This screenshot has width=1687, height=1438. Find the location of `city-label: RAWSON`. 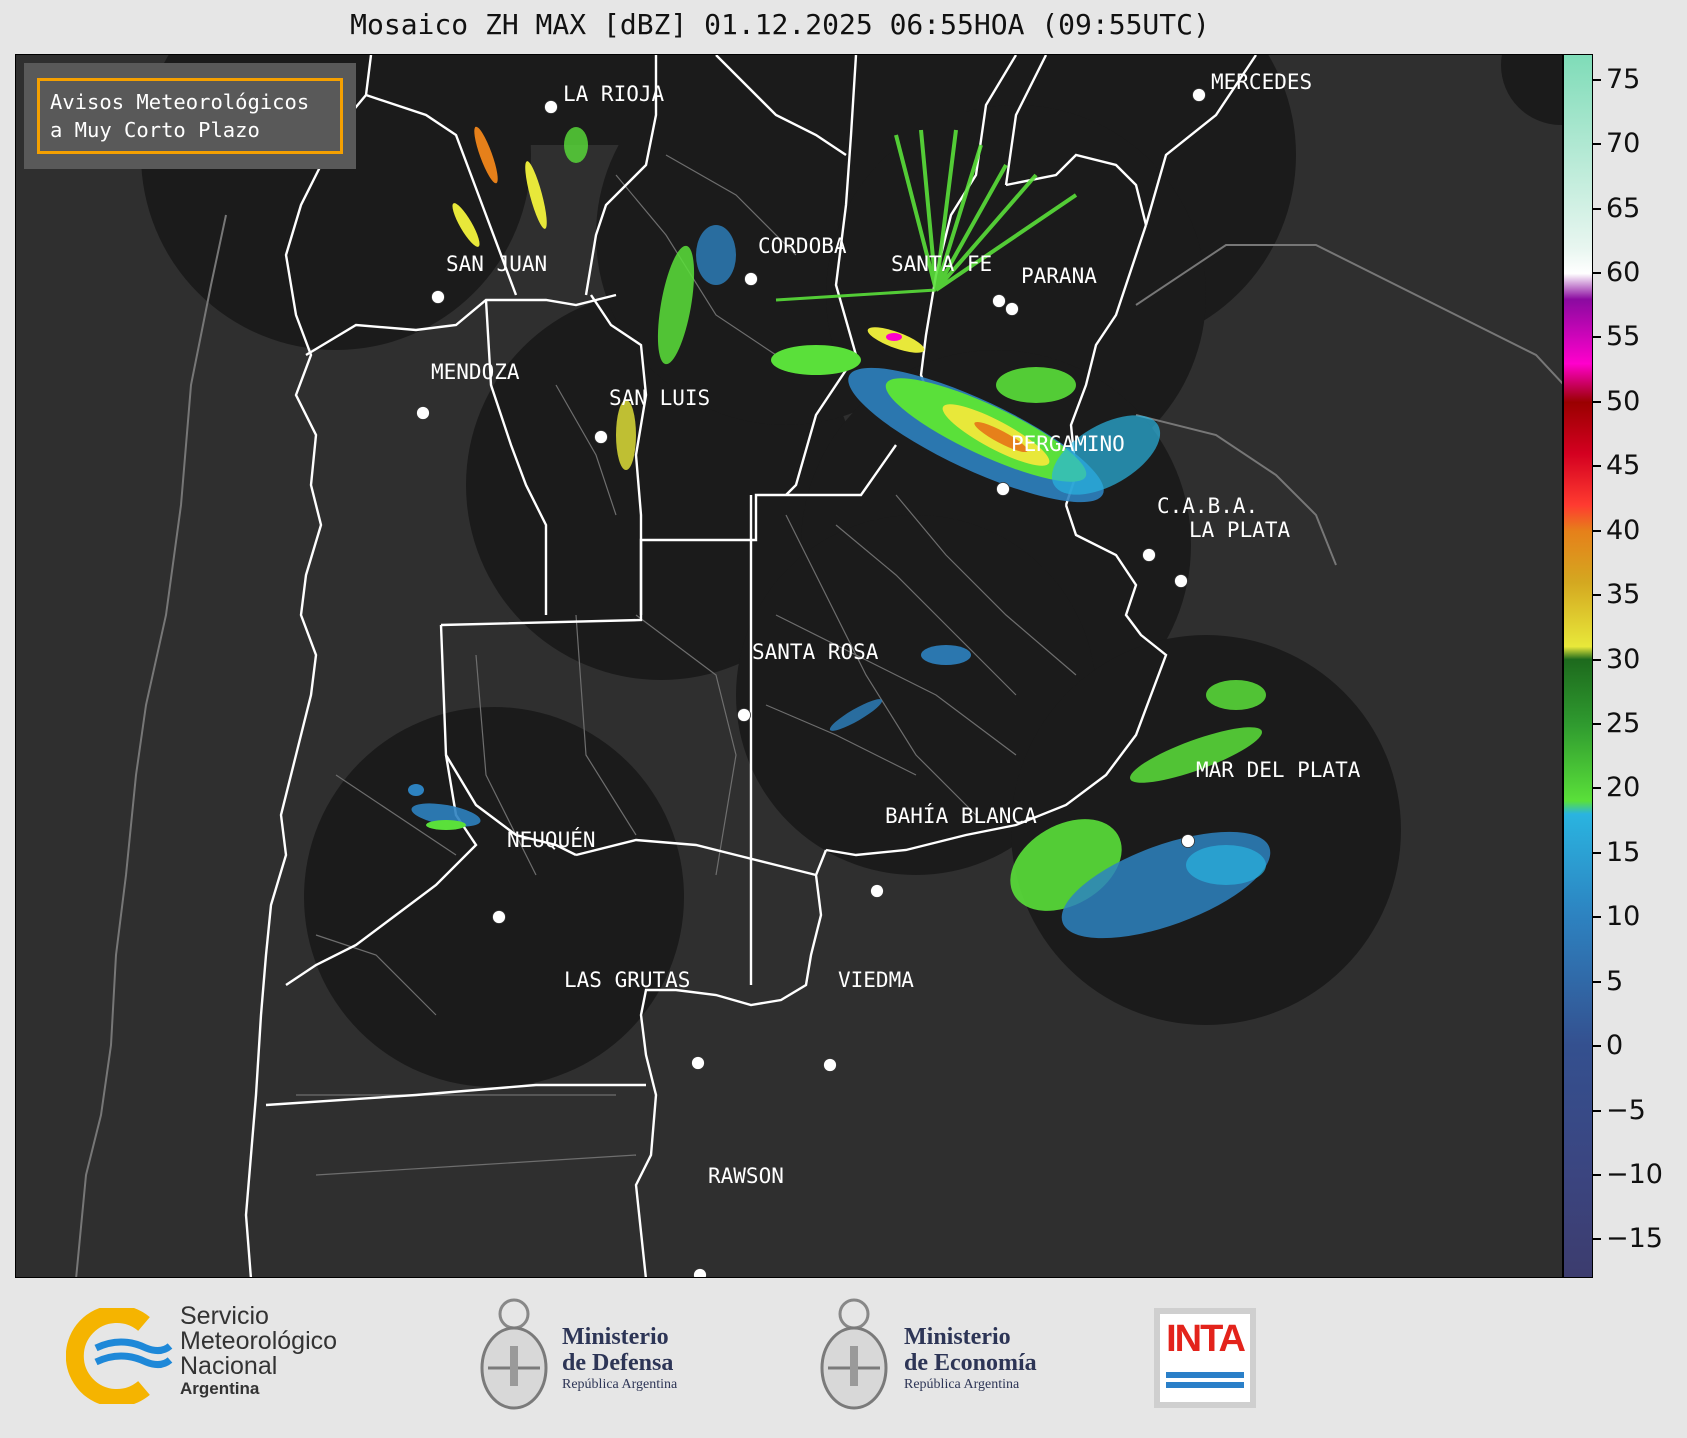

city-label: RAWSON is located at coordinates (746, 1176).